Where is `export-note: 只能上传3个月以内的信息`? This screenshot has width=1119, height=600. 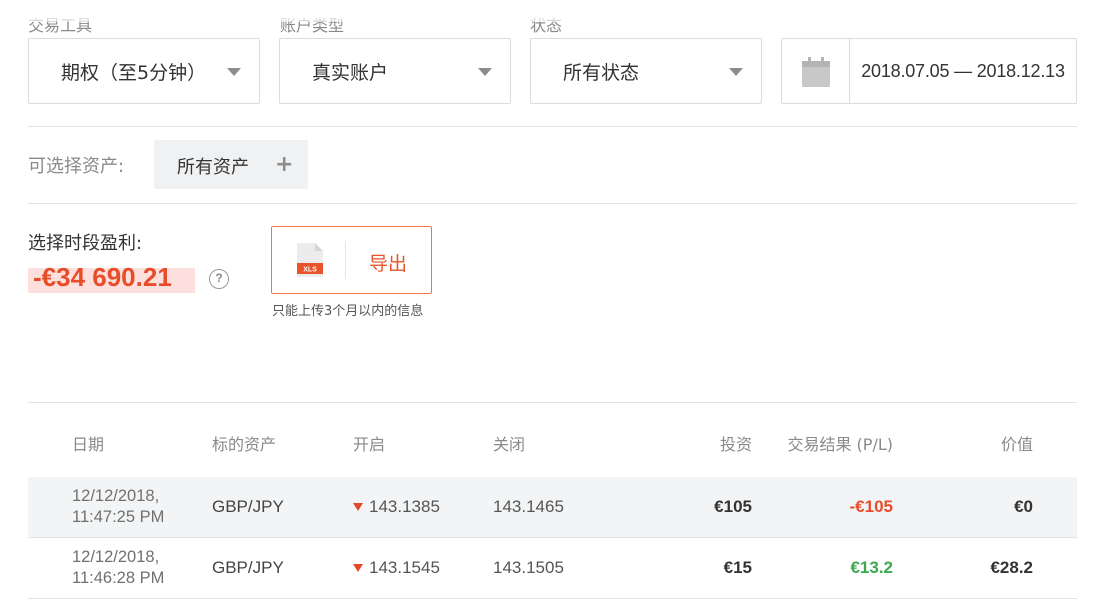
export-note: 只能上传3个月以内的信息 is located at coordinates (348, 311).